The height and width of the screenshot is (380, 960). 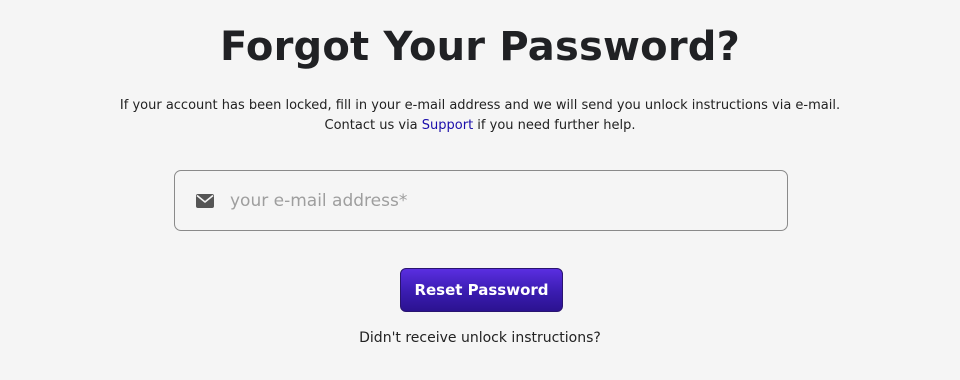 I want to click on page-title: Forgot Your Password?, so click(x=480, y=47).